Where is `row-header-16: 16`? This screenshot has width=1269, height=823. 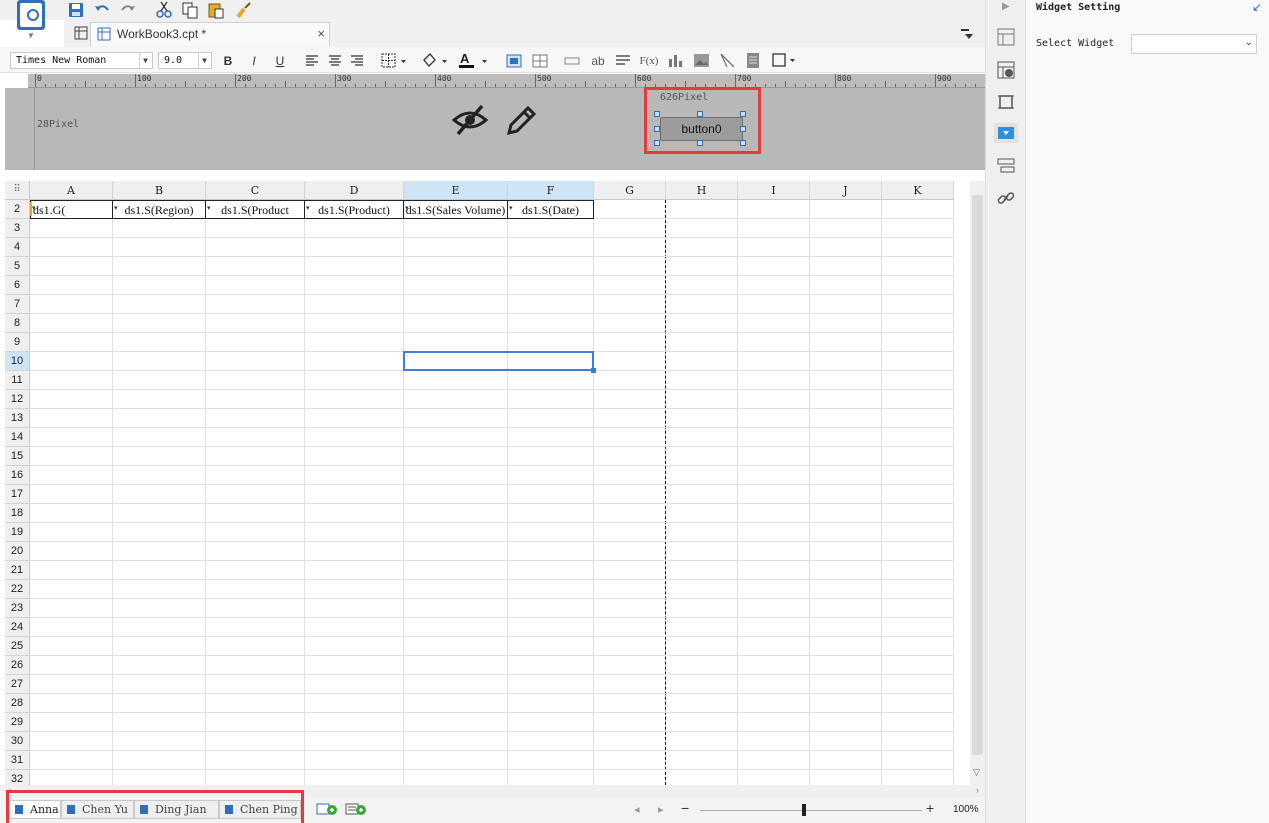 row-header-16: 16 is located at coordinates (17, 475).